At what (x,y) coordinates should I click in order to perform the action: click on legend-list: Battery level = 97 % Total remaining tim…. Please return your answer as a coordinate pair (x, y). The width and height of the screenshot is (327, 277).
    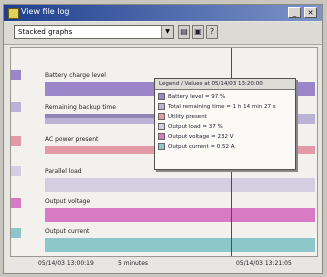
    Looking at the image, I should click on (225, 122).